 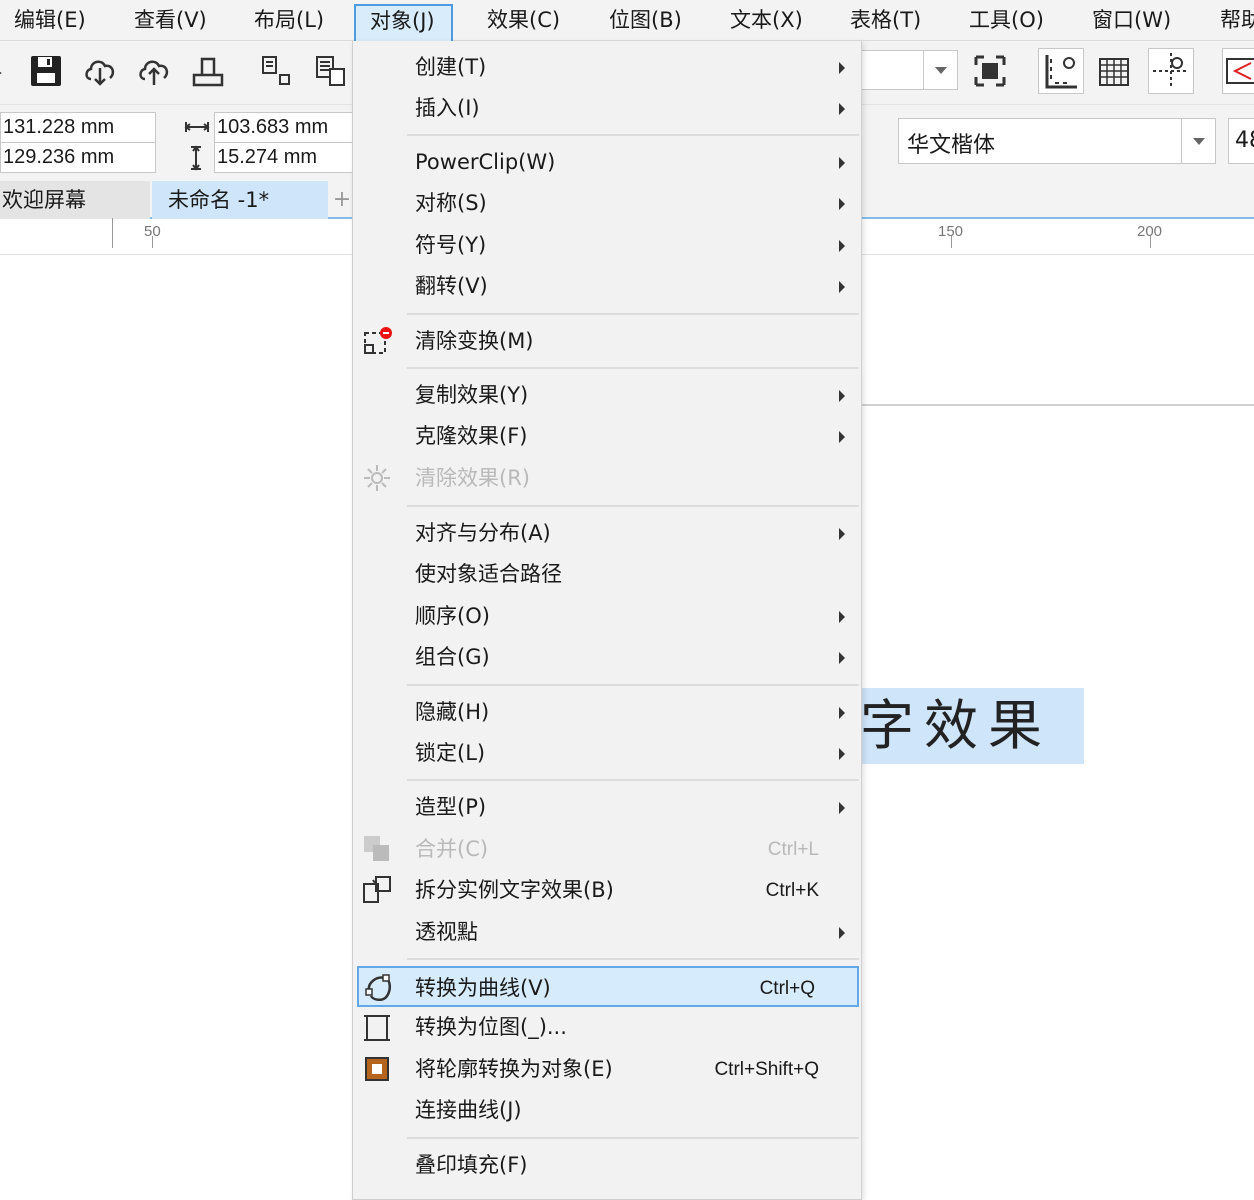 What do you see at coordinates (452, 849) in the screenshot?
I see `menu-item-label: 合并(C)` at bounding box center [452, 849].